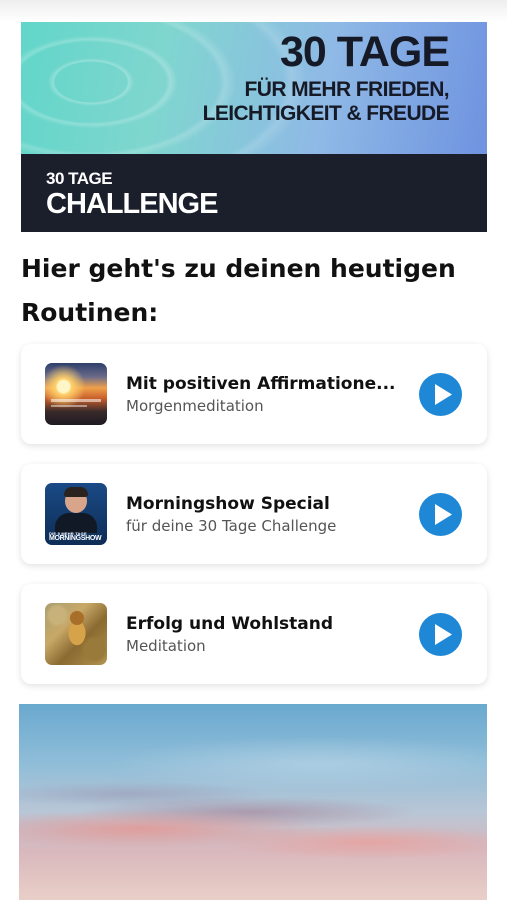  Describe the element at coordinates (230, 624) in the screenshot. I see `routine-title: Erfolg und Wohlstand` at that location.